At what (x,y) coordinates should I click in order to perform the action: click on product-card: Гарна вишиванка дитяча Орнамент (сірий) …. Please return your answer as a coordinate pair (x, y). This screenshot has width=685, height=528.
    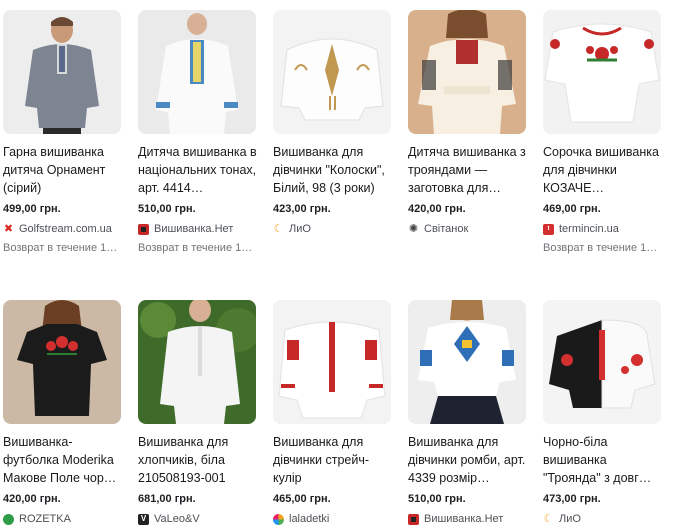
    Looking at the image, I should click on (64, 132).